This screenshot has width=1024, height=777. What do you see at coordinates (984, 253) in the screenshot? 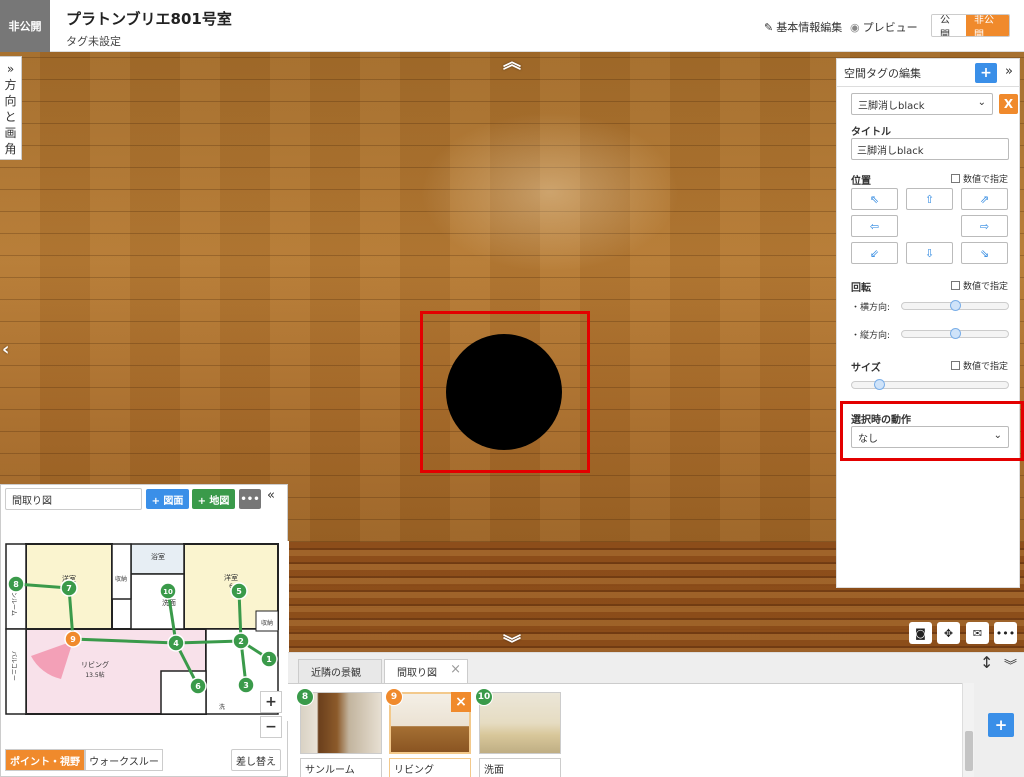
I see `move-down-right-button: ⇘` at bounding box center [984, 253].